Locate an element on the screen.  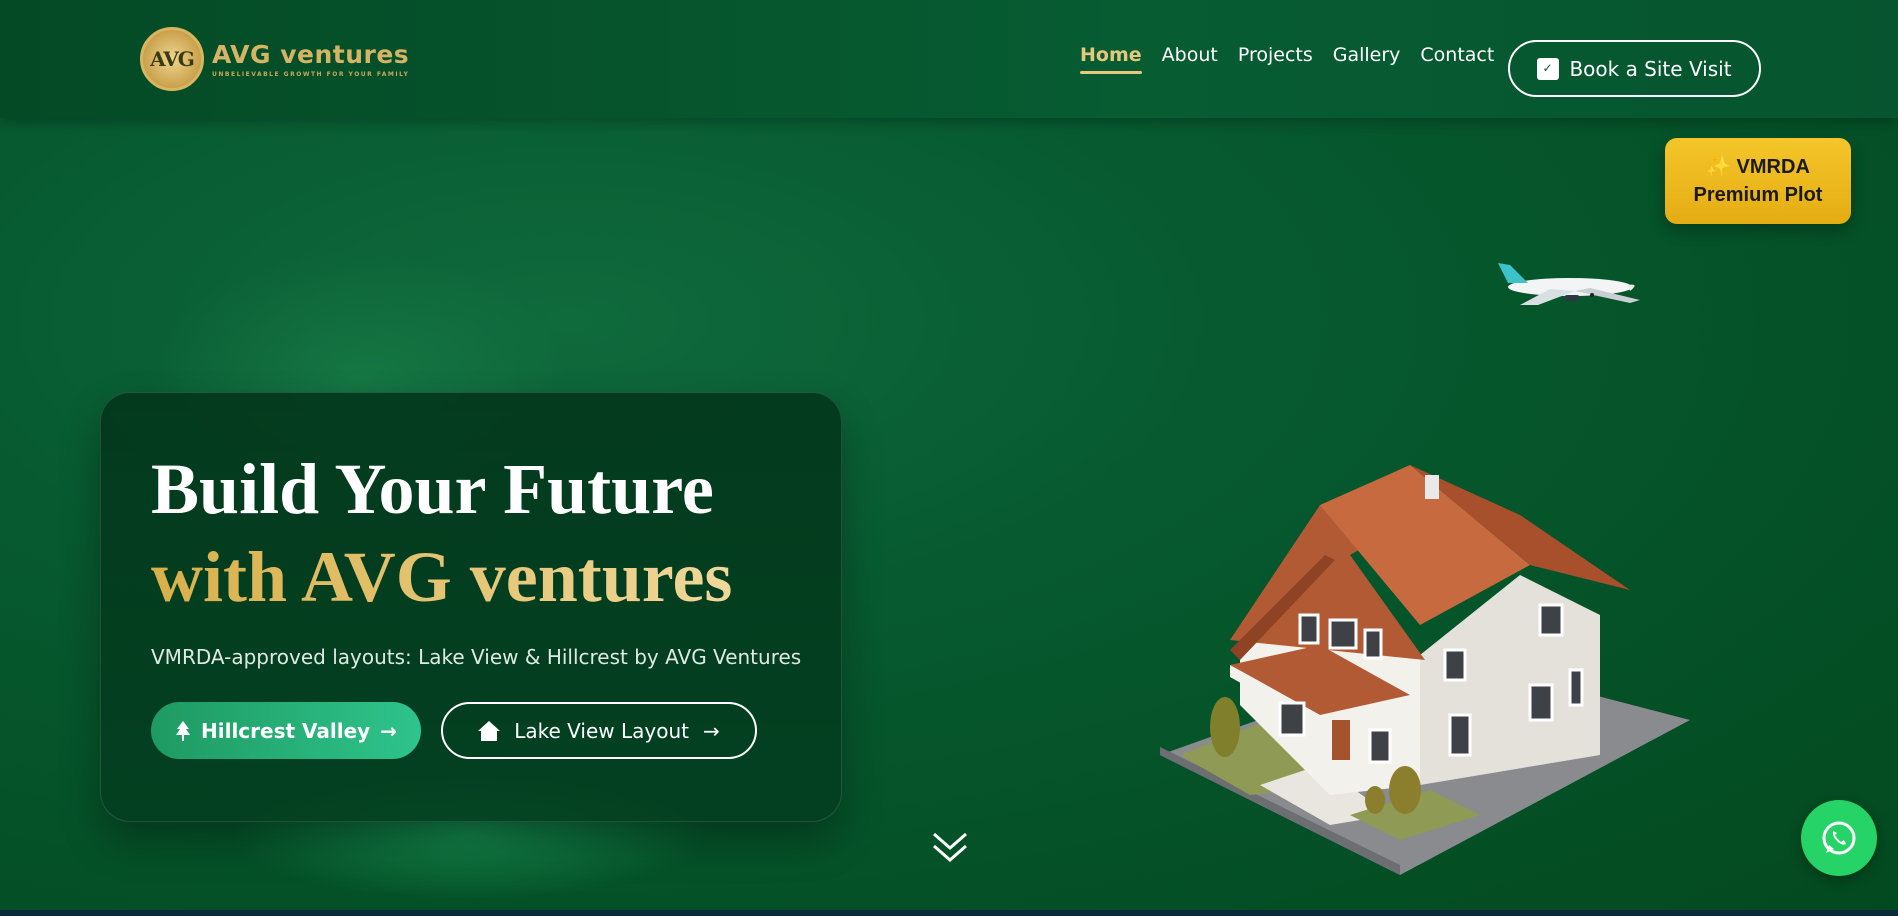
hillcrest-valley-label: Hillcrest Valley is located at coordinates (286, 730).